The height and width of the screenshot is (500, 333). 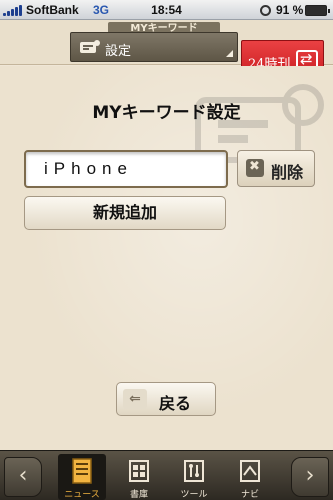 I want to click on navi-icon, so click(x=250, y=471).